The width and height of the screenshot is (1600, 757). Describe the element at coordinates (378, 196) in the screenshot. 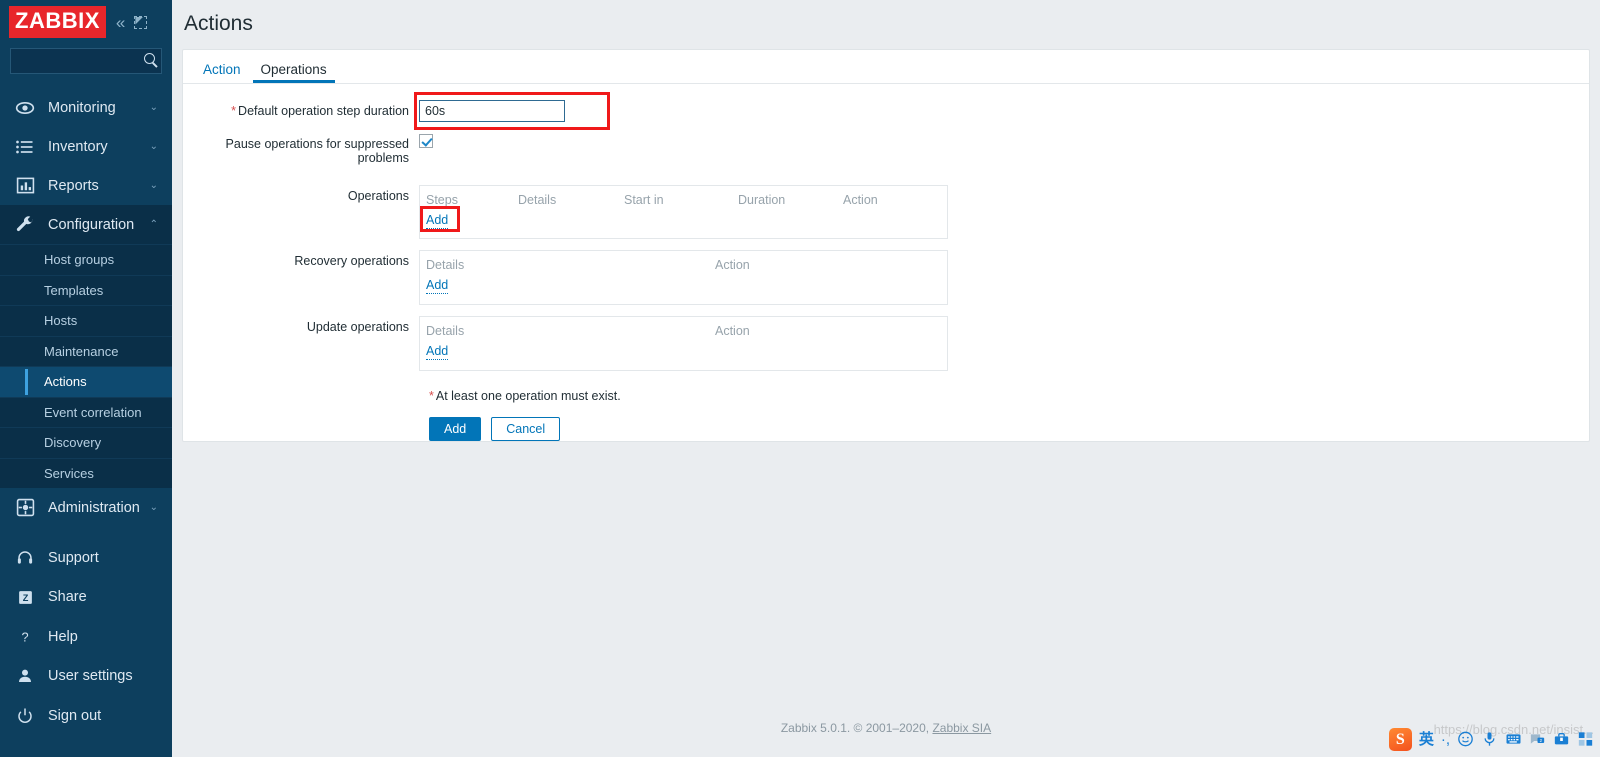

I see `operations-label: Operations` at that location.